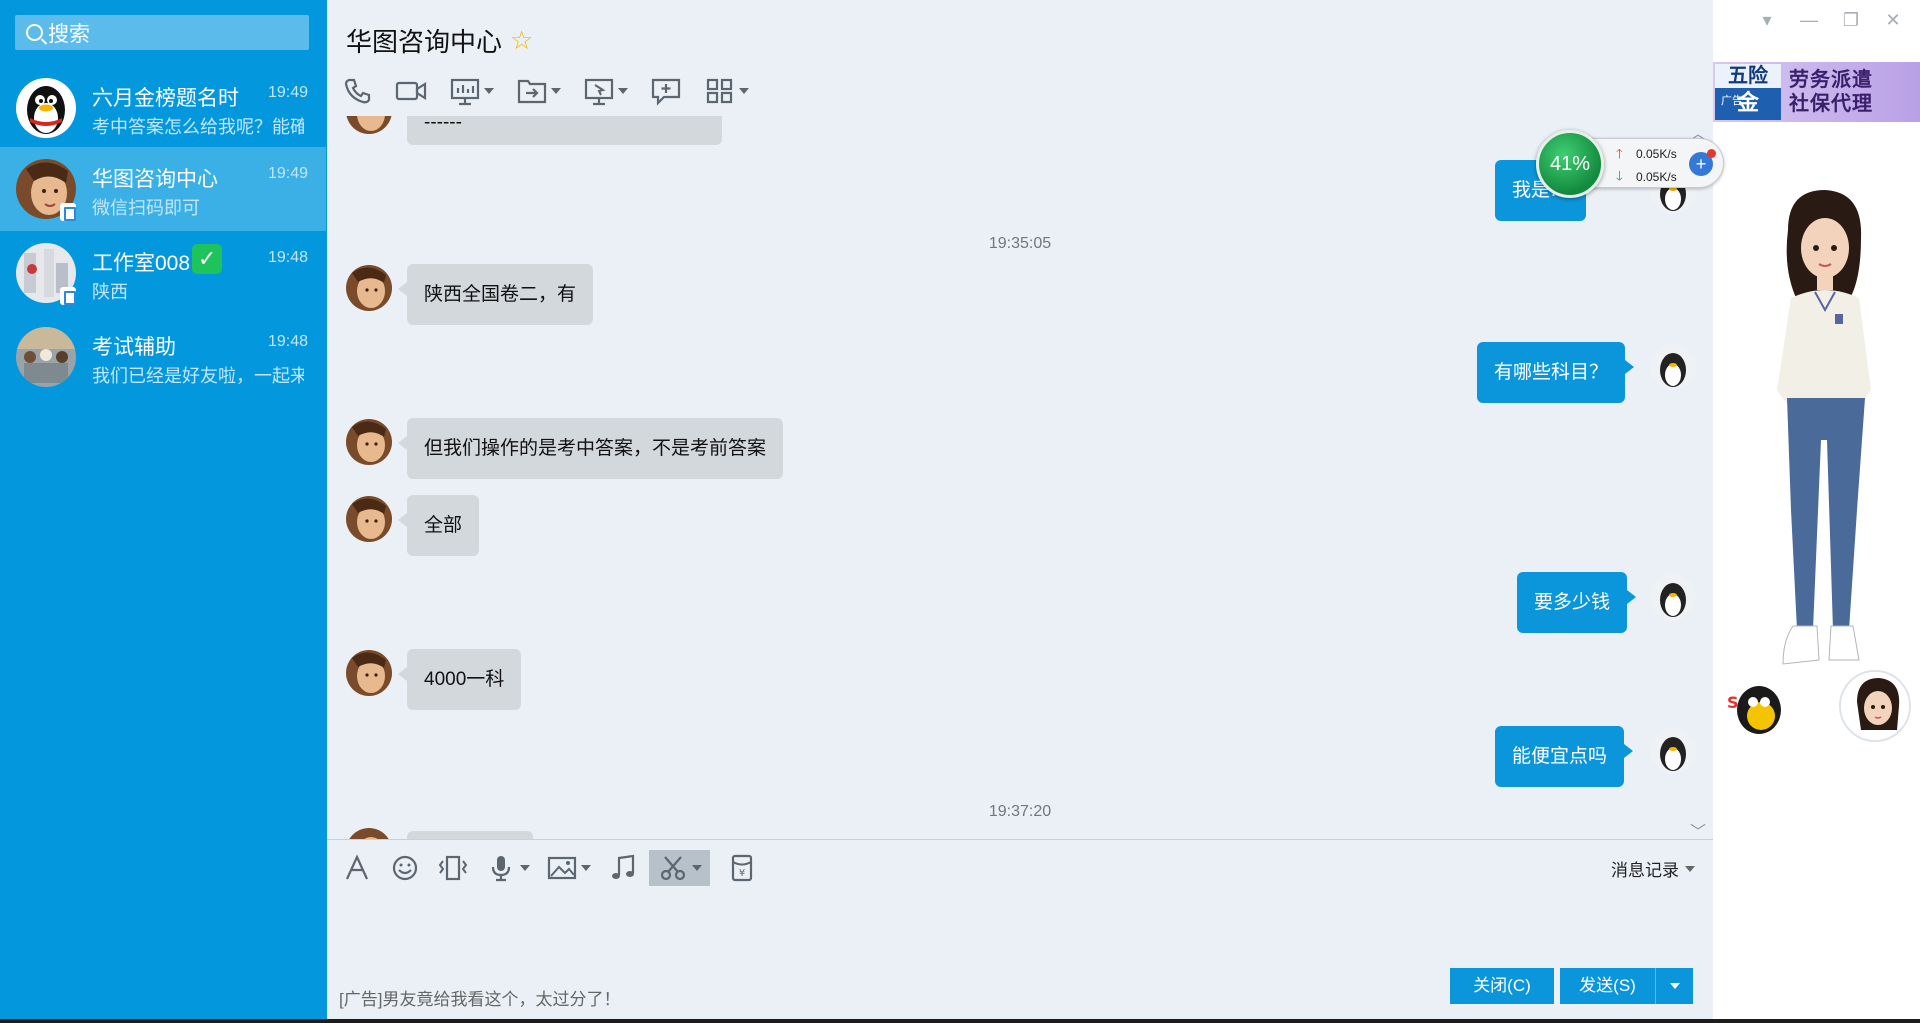  I want to click on contact-name: 华图咨询中心, so click(424, 42).